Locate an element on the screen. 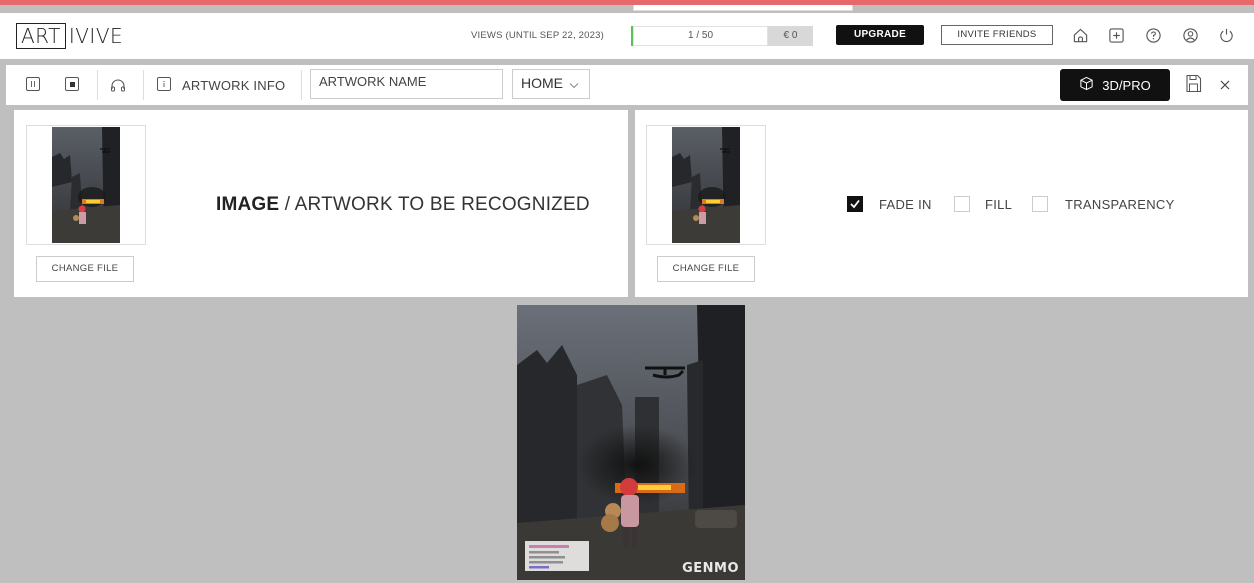 The width and height of the screenshot is (1254, 583). home-select-value: HOME is located at coordinates (542, 83).